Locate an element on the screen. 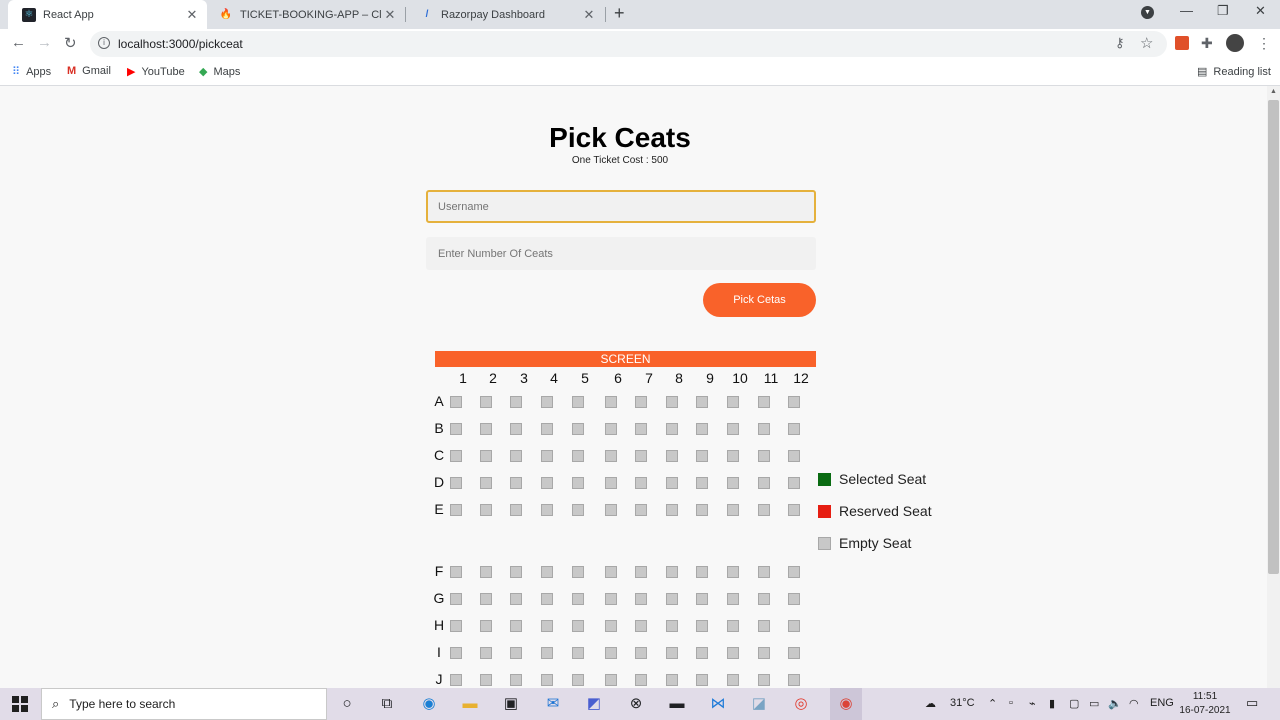 The height and width of the screenshot is (720, 1280). address-bar: i localhost:3000/pickceat ⚷ ☆ is located at coordinates (628, 44).